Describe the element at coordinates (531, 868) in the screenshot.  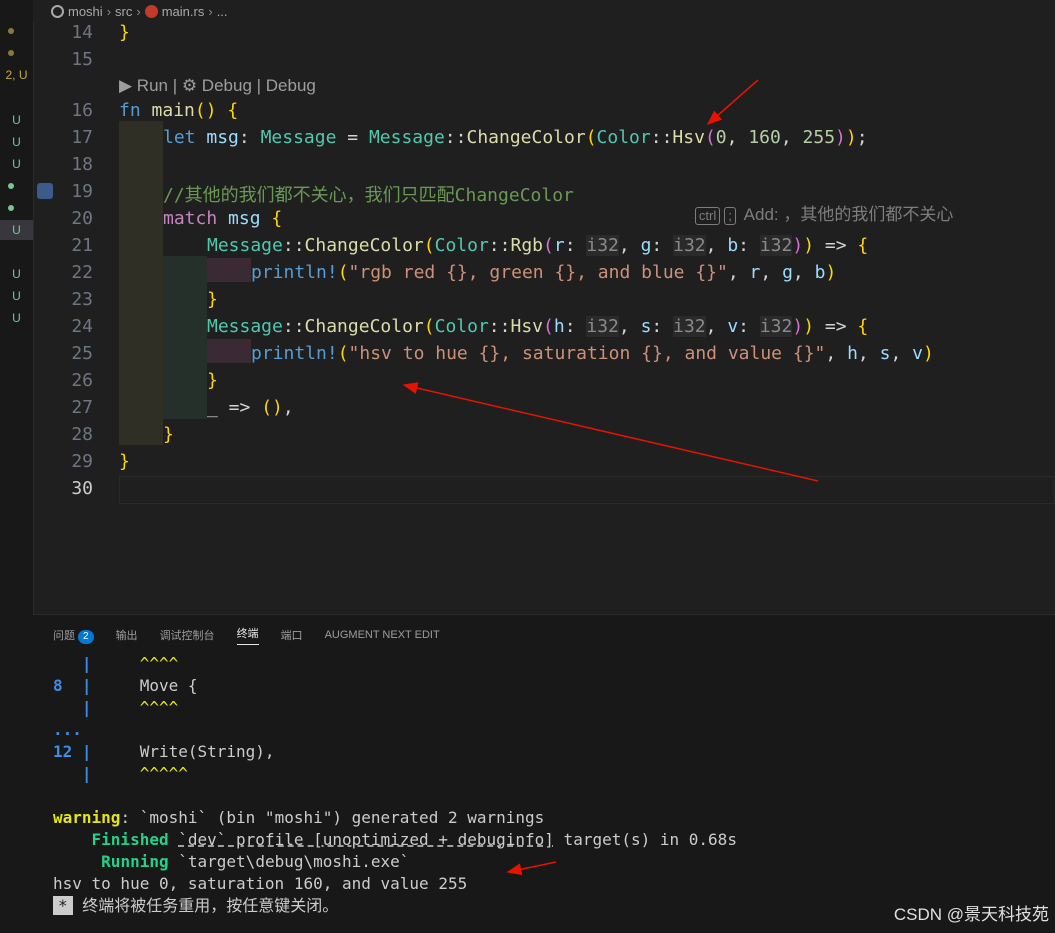
I see `arrow-to-output` at that location.